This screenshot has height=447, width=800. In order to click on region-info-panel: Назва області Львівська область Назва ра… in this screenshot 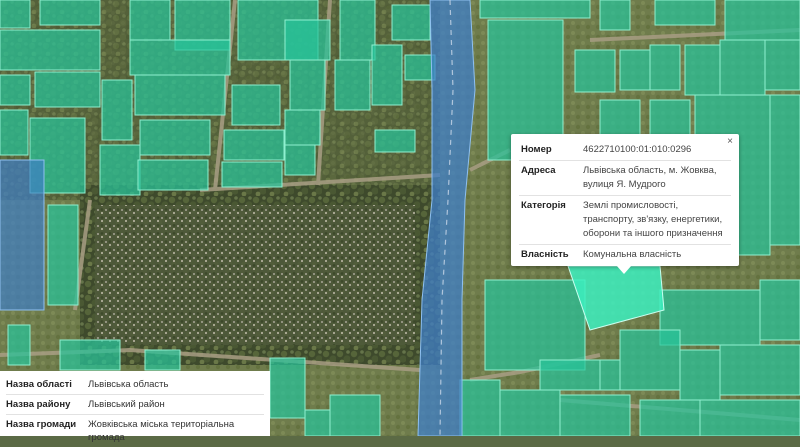, I will do `click(135, 403)`.